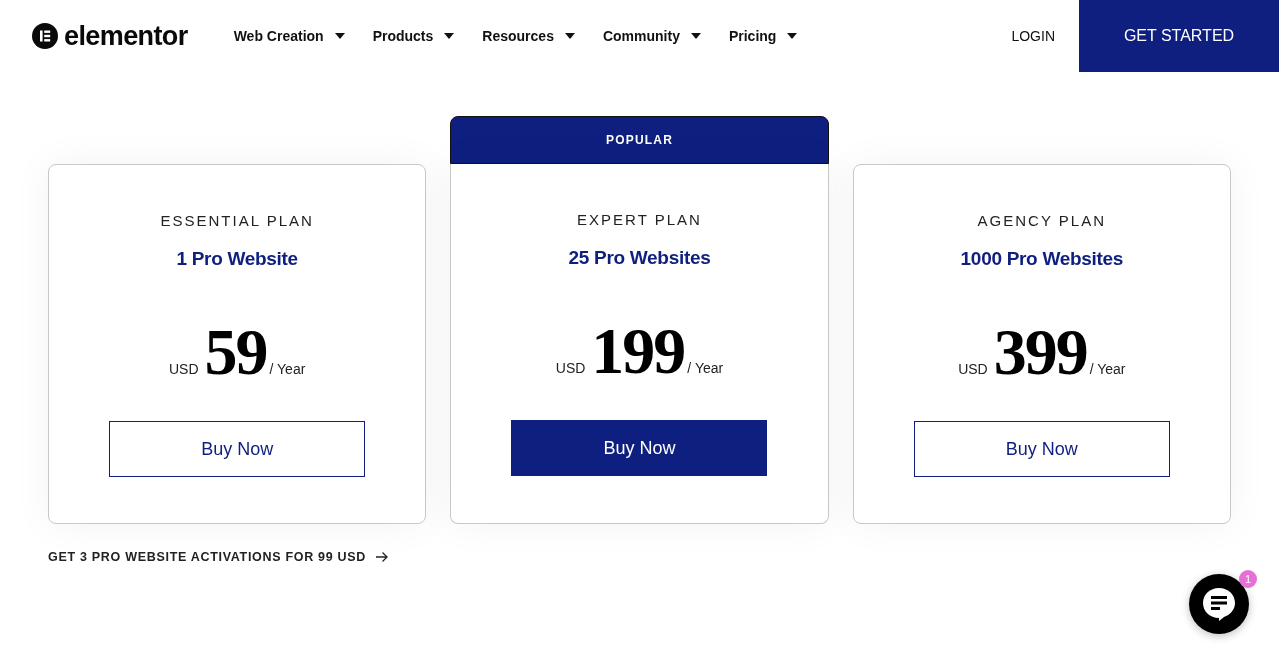 This screenshot has width=1279, height=664. I want to click on plan-name: ESSENTIAL PLAN, so click(237, 221).